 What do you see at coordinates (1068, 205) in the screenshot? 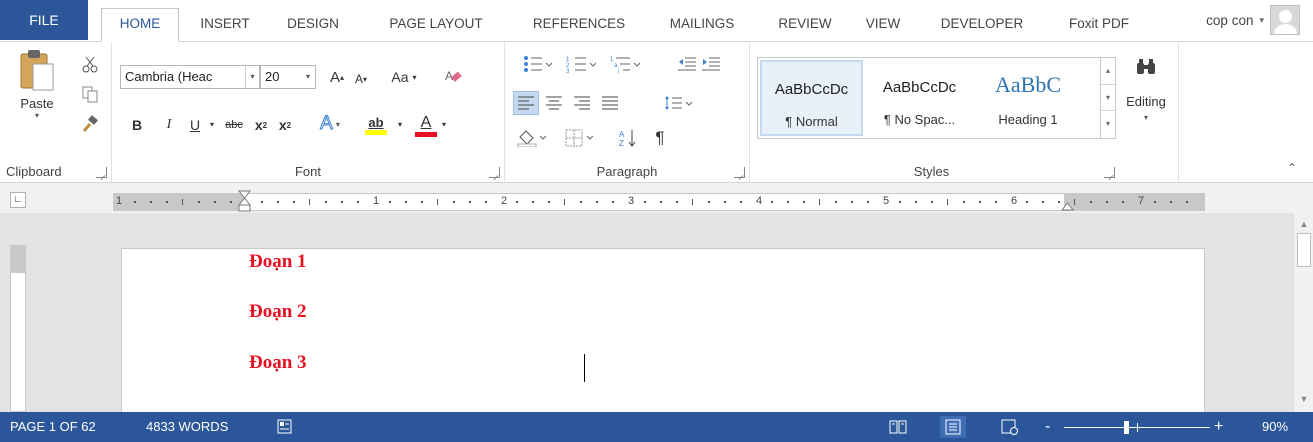
I see `right-indent-marker-icon` at bounding box center [1068, 205].